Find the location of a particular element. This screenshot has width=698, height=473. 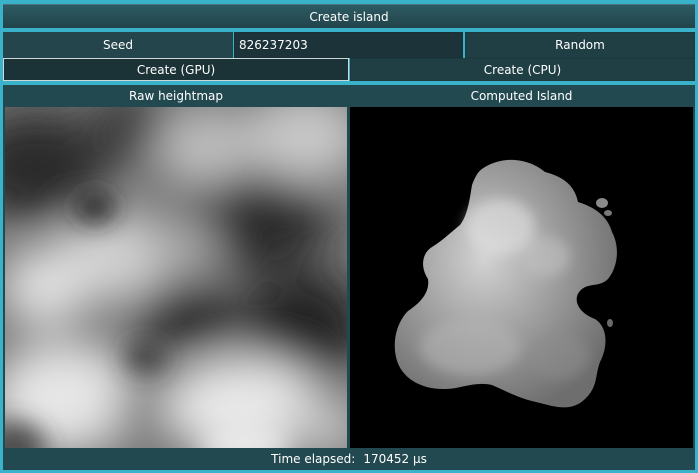

create-gpu-label: Create (GPU) is located at coordinates (176, 69).